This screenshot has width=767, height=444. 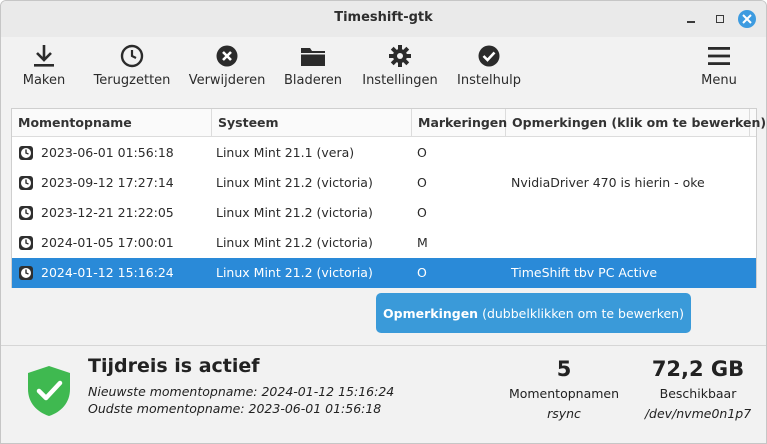 I want to click on settings-label: Instellingen, so click(x=400, y=80).